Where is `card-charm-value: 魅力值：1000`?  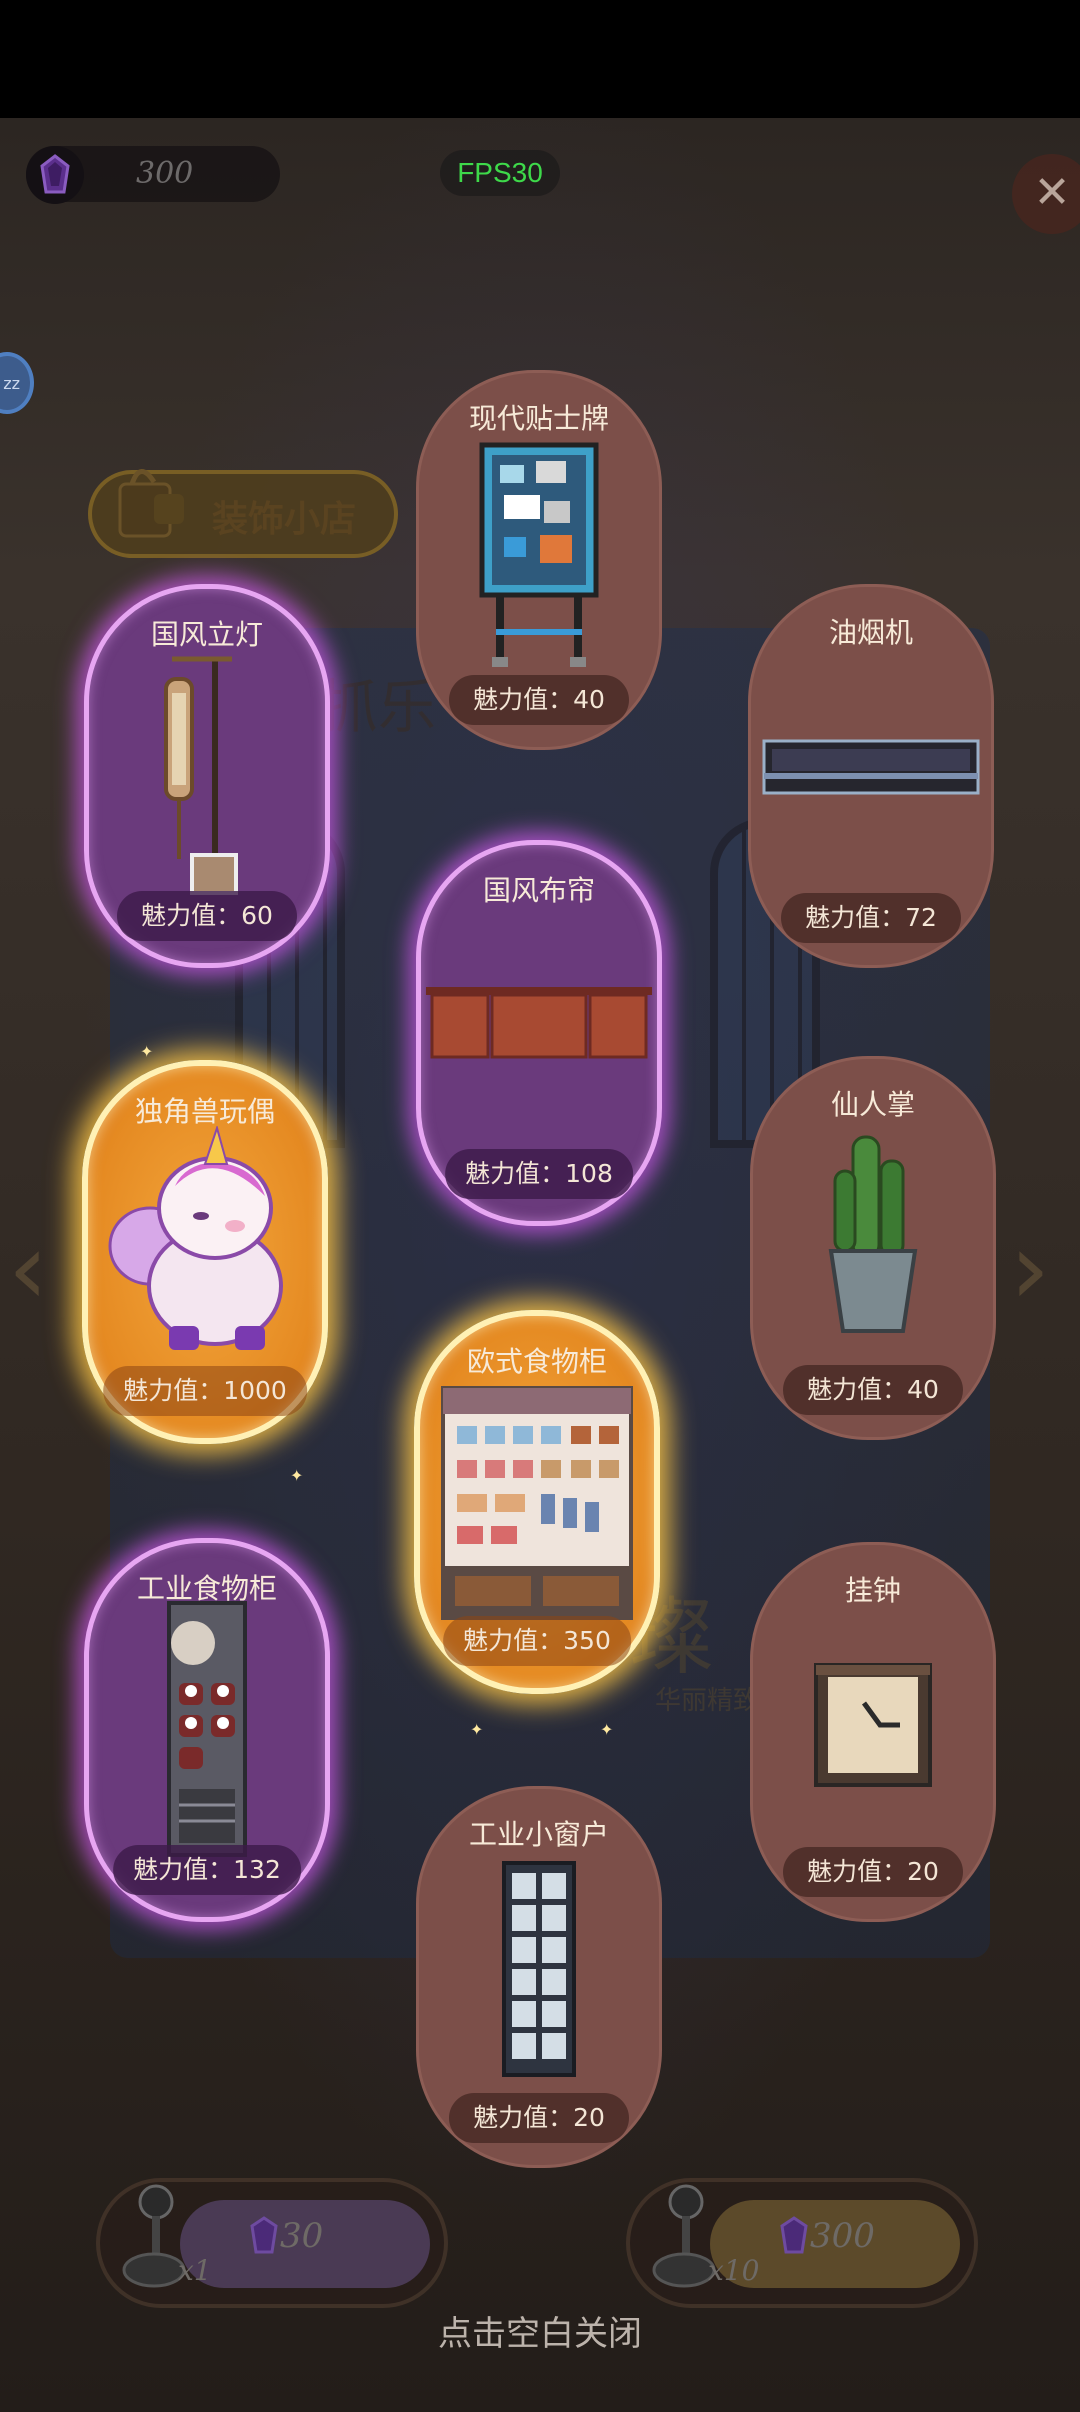
card-charm-value: 魅力值：1000 is located at coordinates (205, 1391).